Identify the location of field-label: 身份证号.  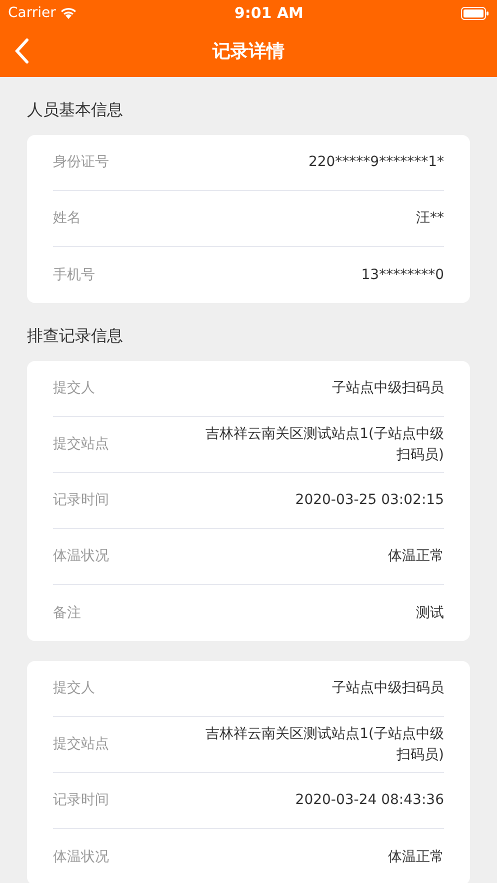
(81, 162).